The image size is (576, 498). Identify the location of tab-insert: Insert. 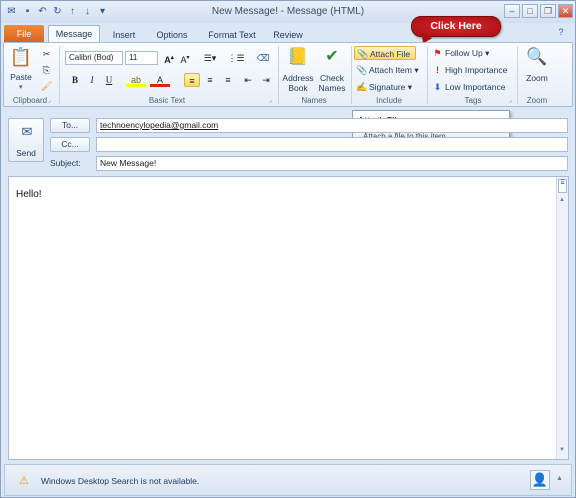
(124, 35).